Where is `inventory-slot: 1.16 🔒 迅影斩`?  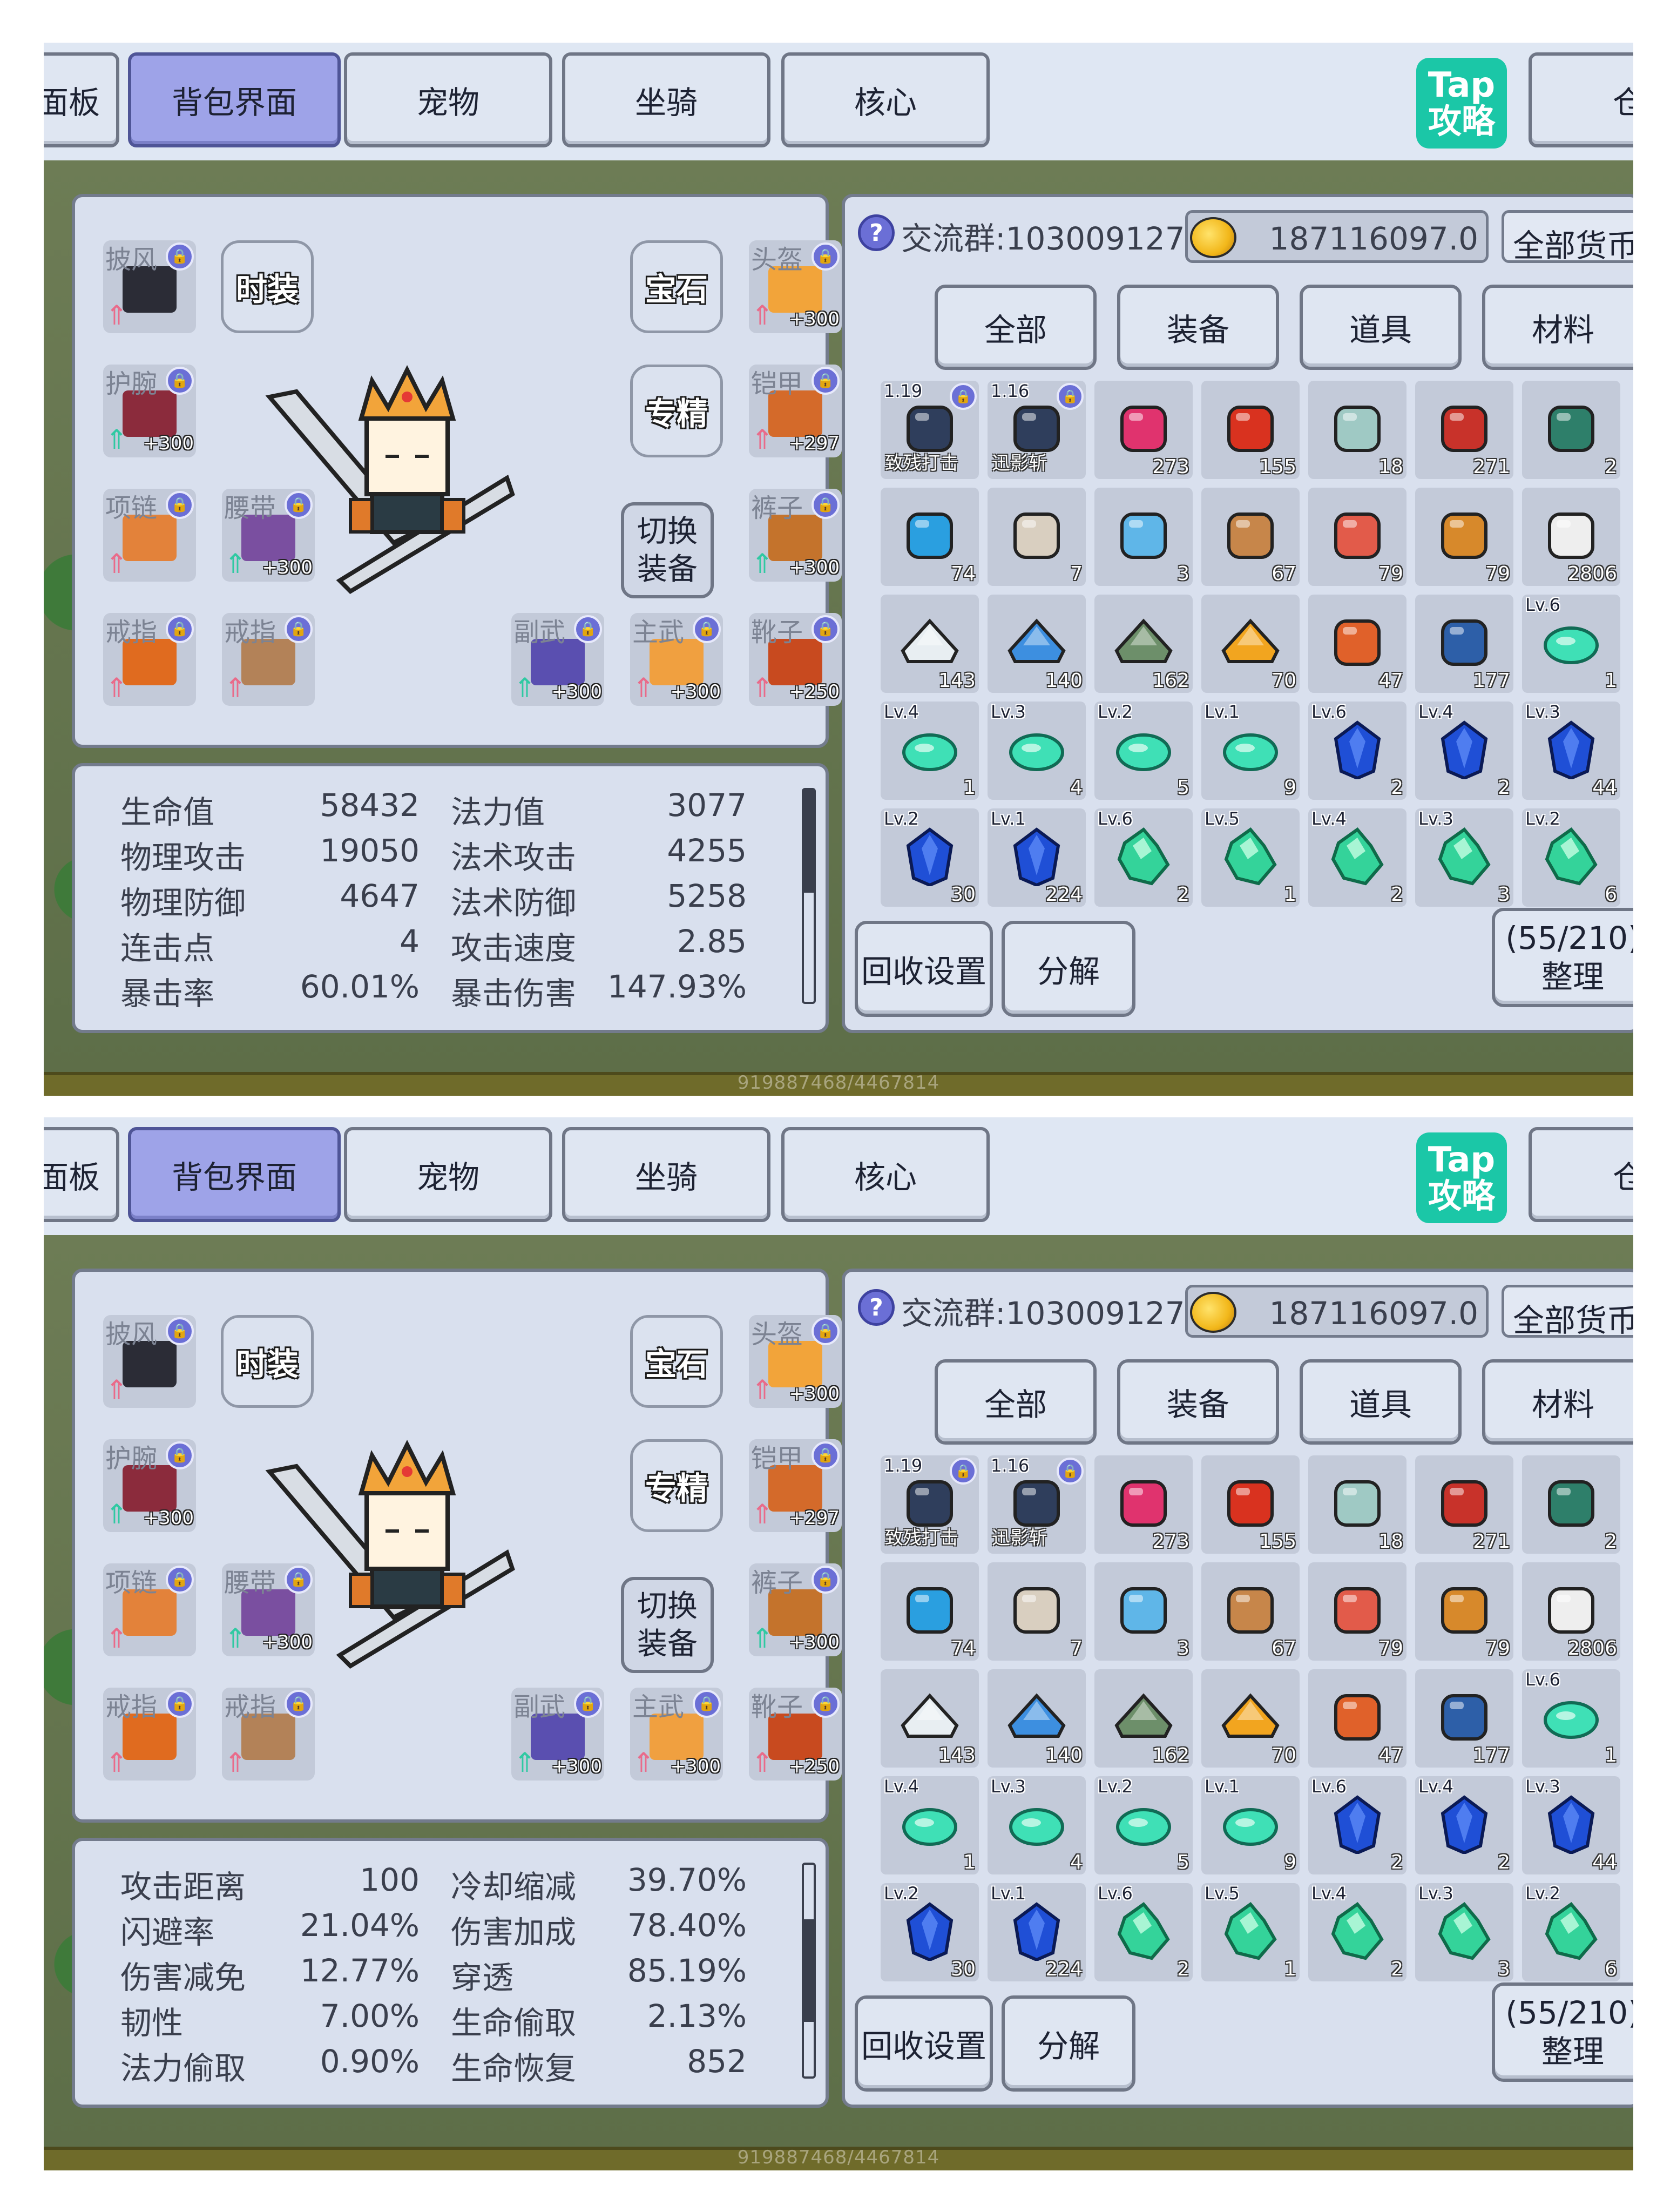 inventory-slot: 1.16 🔒 迅影斩 is located at coordinates (1037, 1504).